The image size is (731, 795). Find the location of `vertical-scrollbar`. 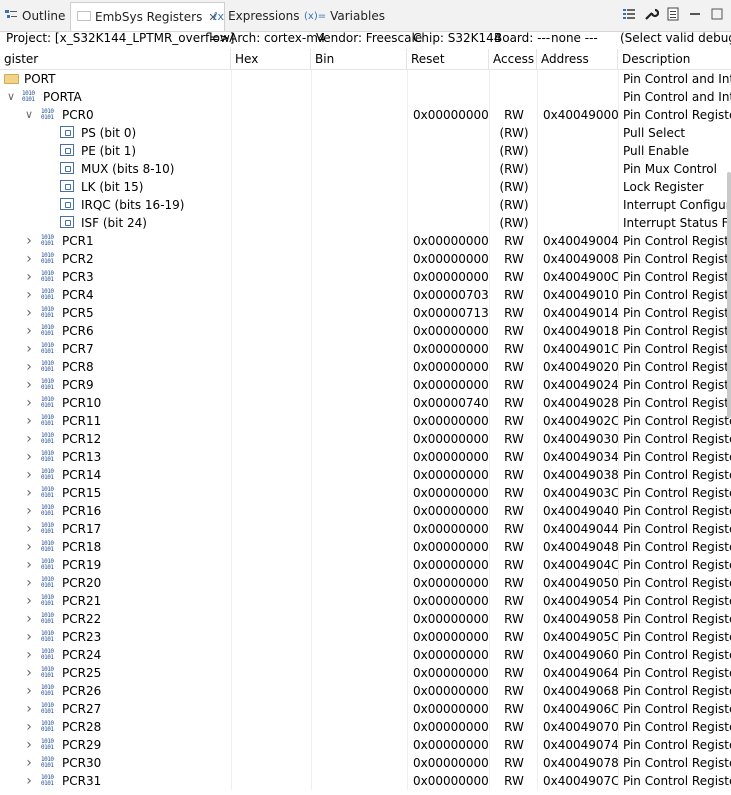

vertical-scrollbar is located at coordinates (729, 295).